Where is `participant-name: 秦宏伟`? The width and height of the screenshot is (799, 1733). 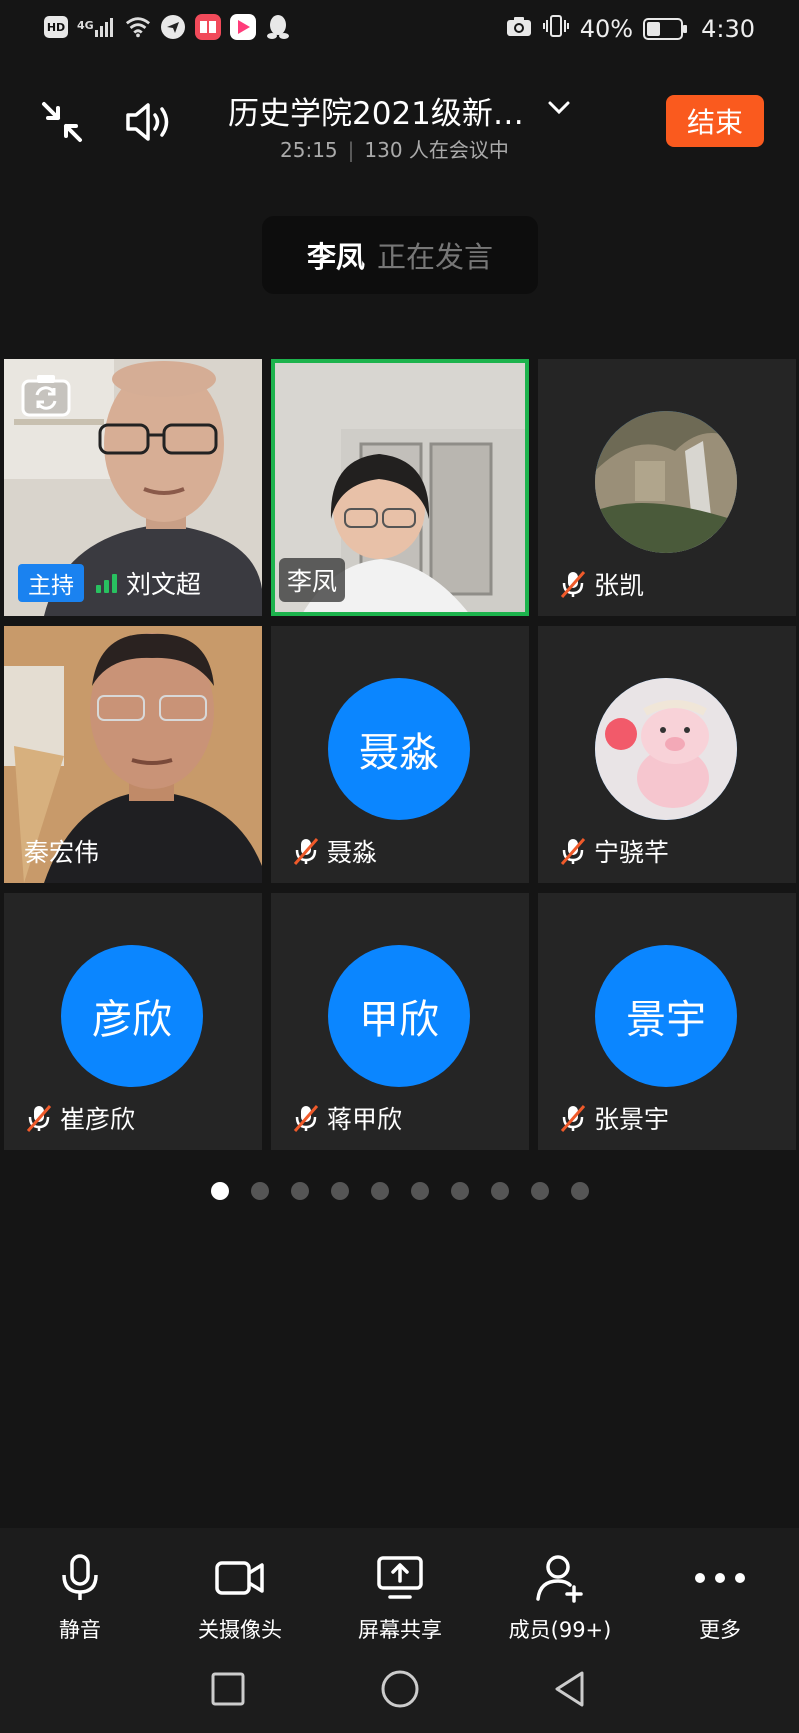 participant-name: 秦宏伟 is located at coordinates (62, 852).